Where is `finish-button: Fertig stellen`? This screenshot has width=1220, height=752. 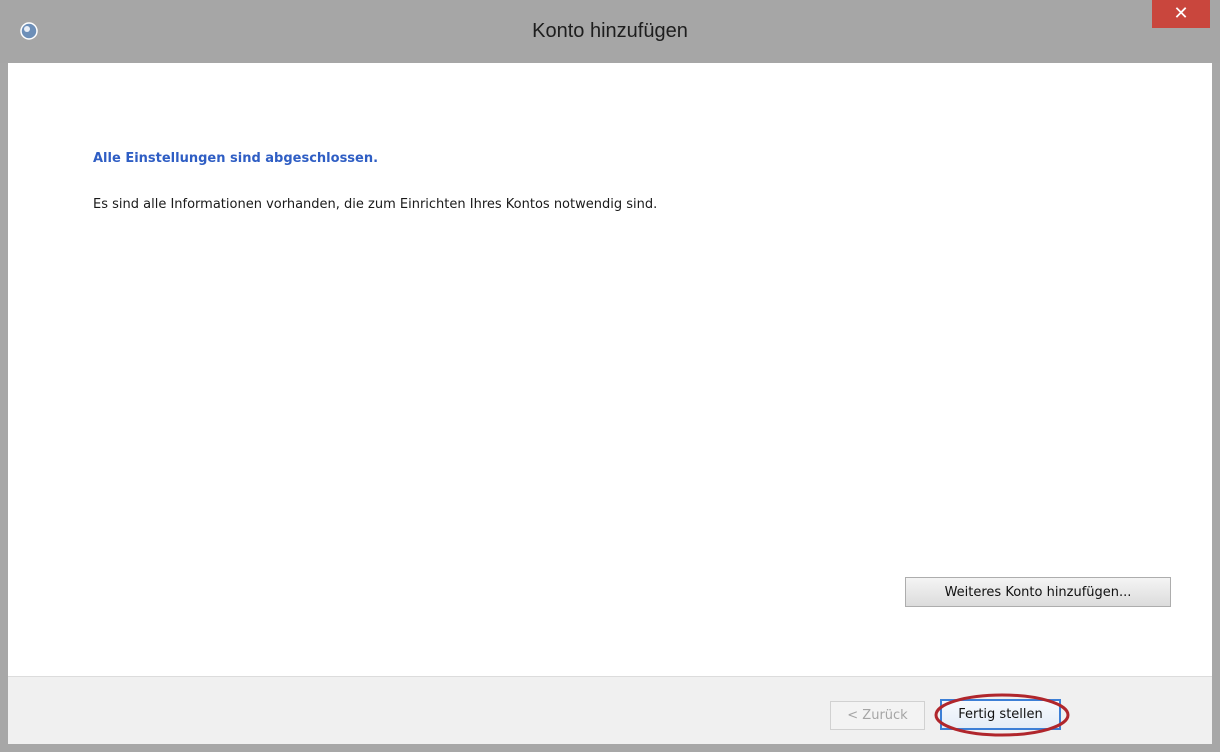
finish-button: Fertig stellen is located at coordinates (1000, 714).